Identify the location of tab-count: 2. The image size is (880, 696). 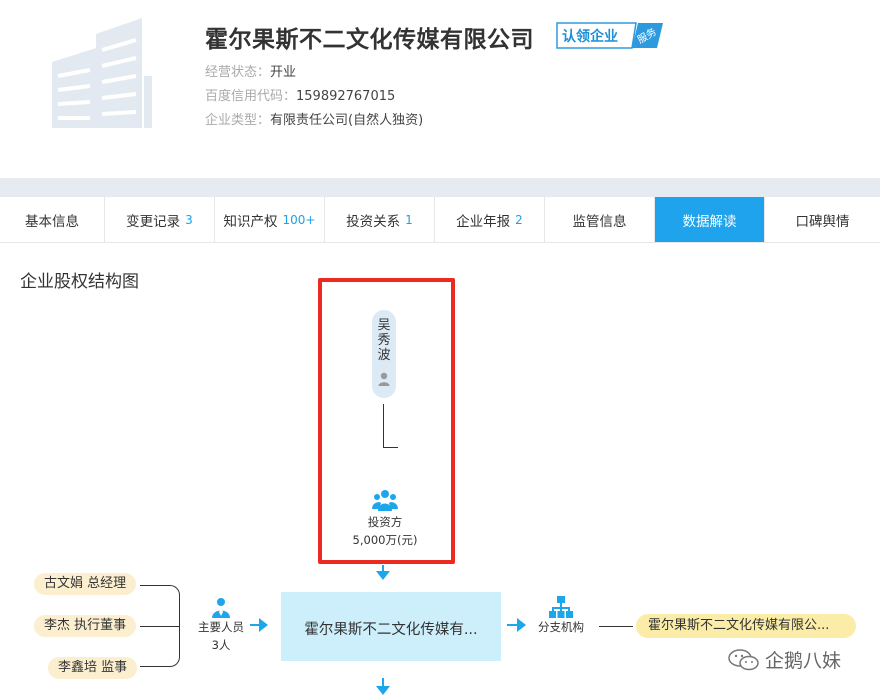
(519, 219).